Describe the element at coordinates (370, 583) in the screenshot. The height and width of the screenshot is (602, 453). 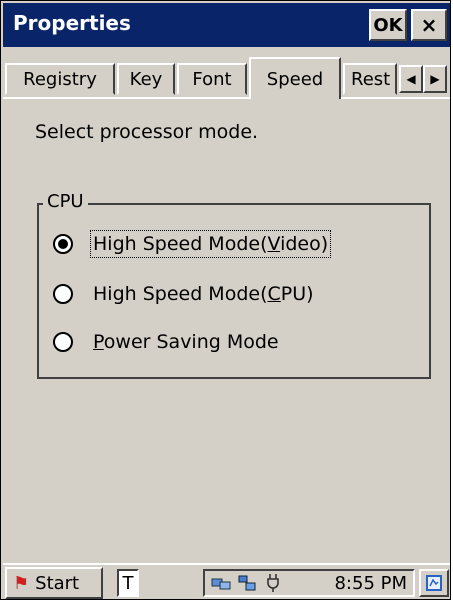
I see `clock: 8:55 PM` at that location.